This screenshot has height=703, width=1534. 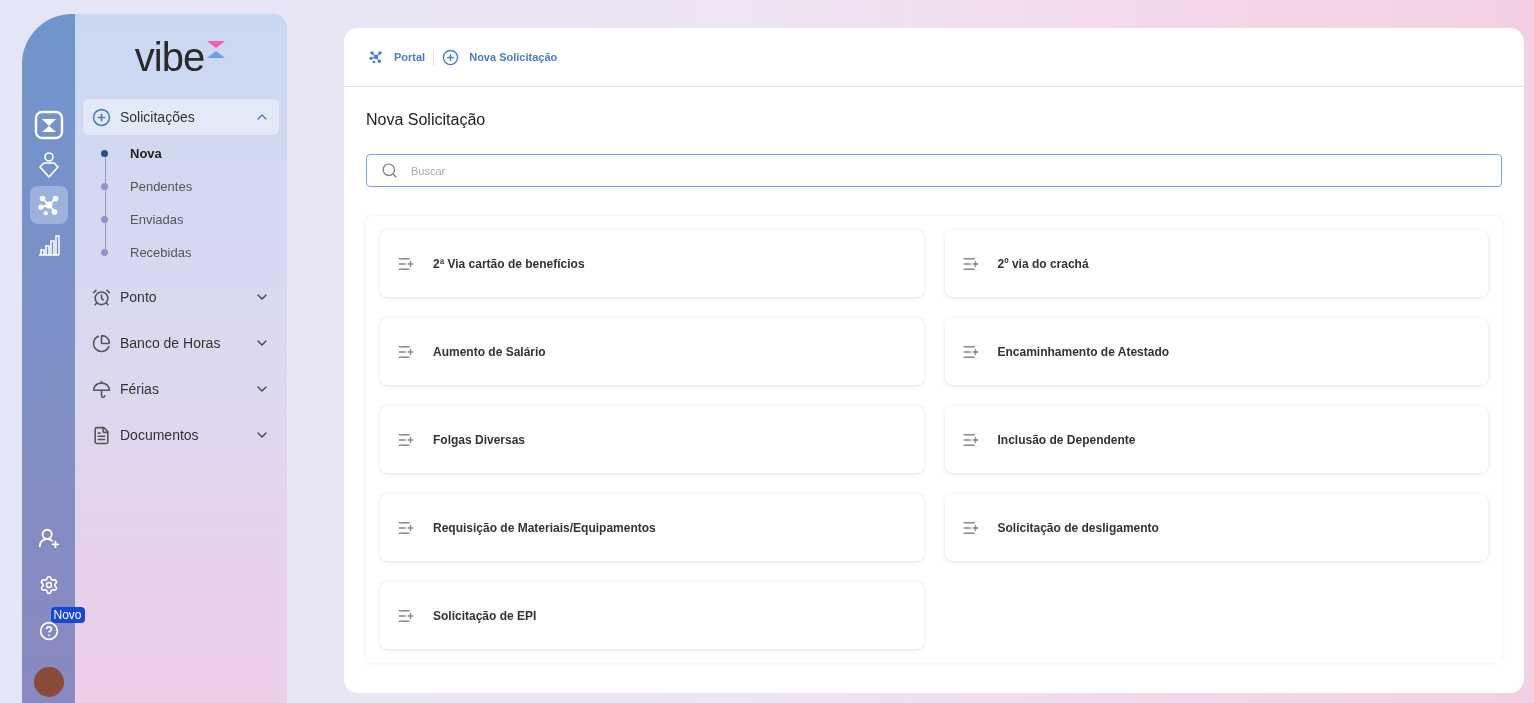 I want to click on settings-icon, so click(x=48, y=585).